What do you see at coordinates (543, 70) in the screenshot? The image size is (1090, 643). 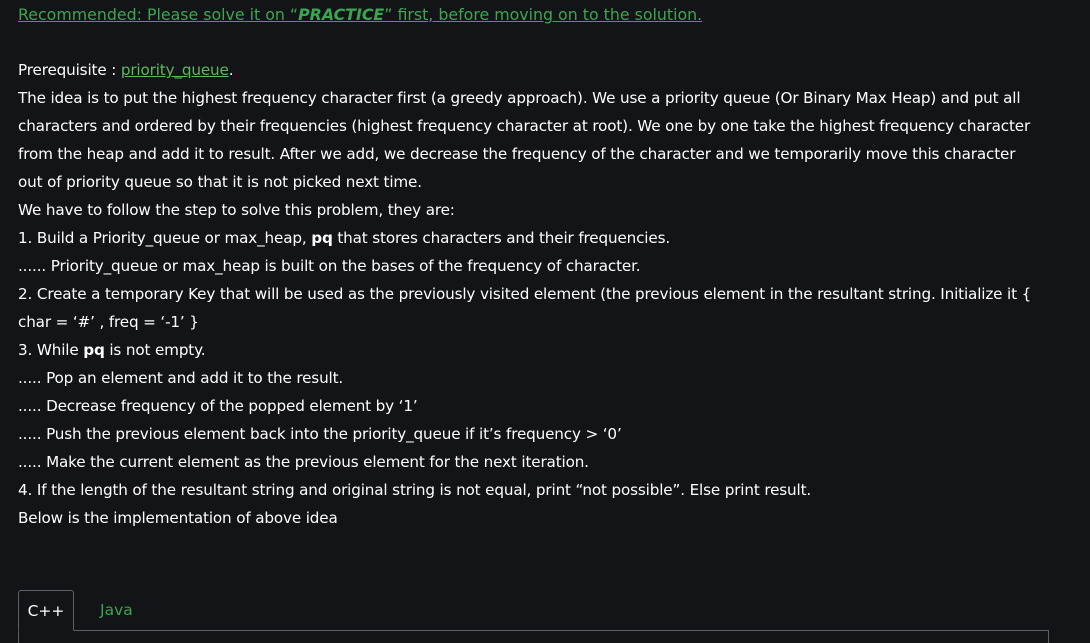 I see `prerequisite-line: Prerequisite : priority_queue.` at bounding box center [543, 70].